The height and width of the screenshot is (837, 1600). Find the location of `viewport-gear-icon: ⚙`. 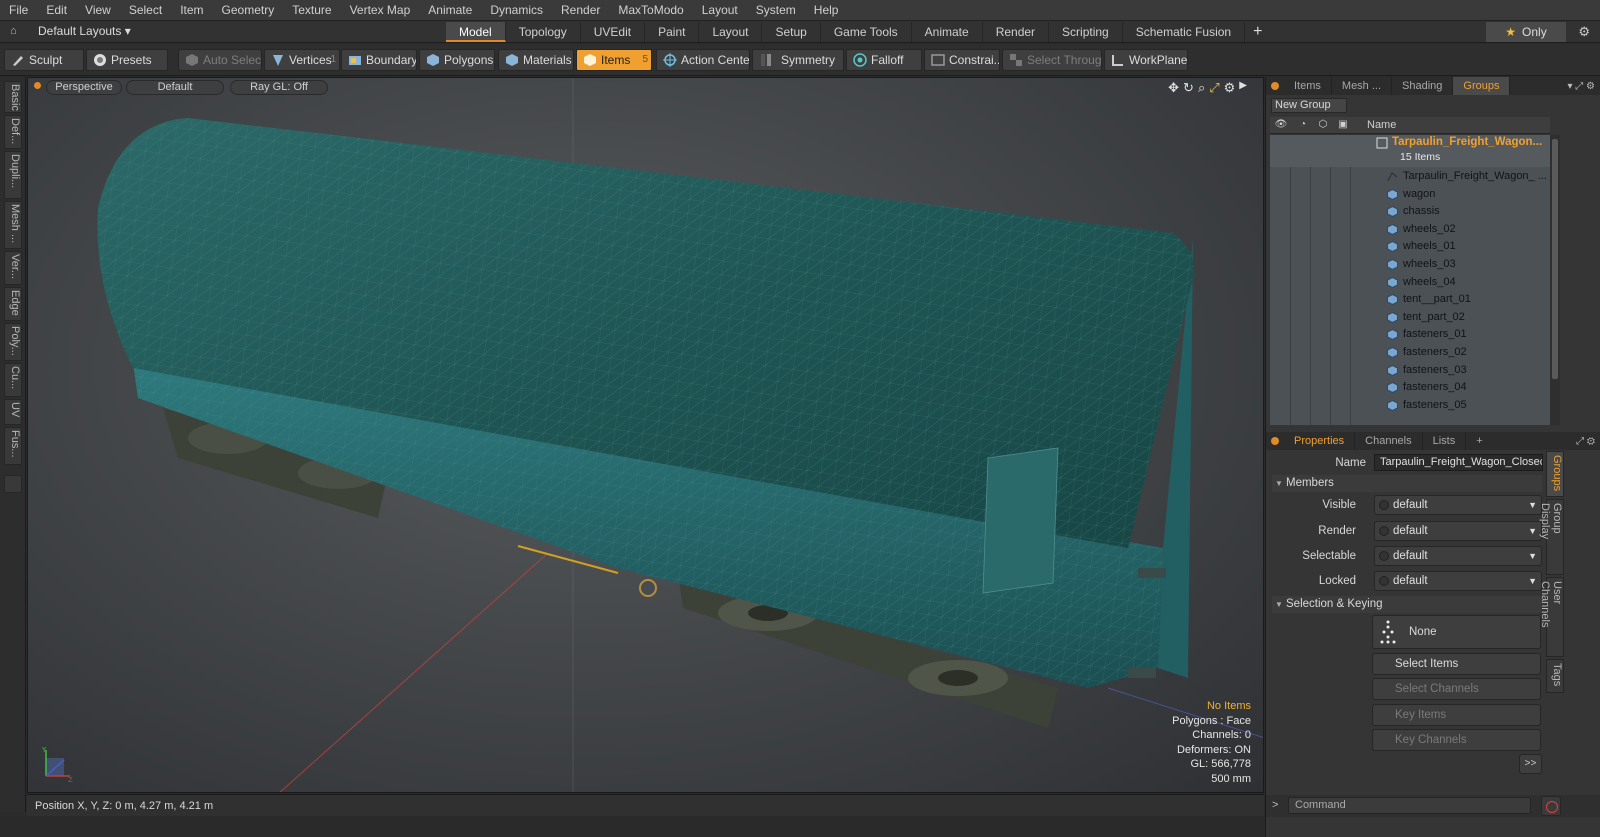

viewport-gear-icon: ⚙ is located at coordinates (1230, 88).